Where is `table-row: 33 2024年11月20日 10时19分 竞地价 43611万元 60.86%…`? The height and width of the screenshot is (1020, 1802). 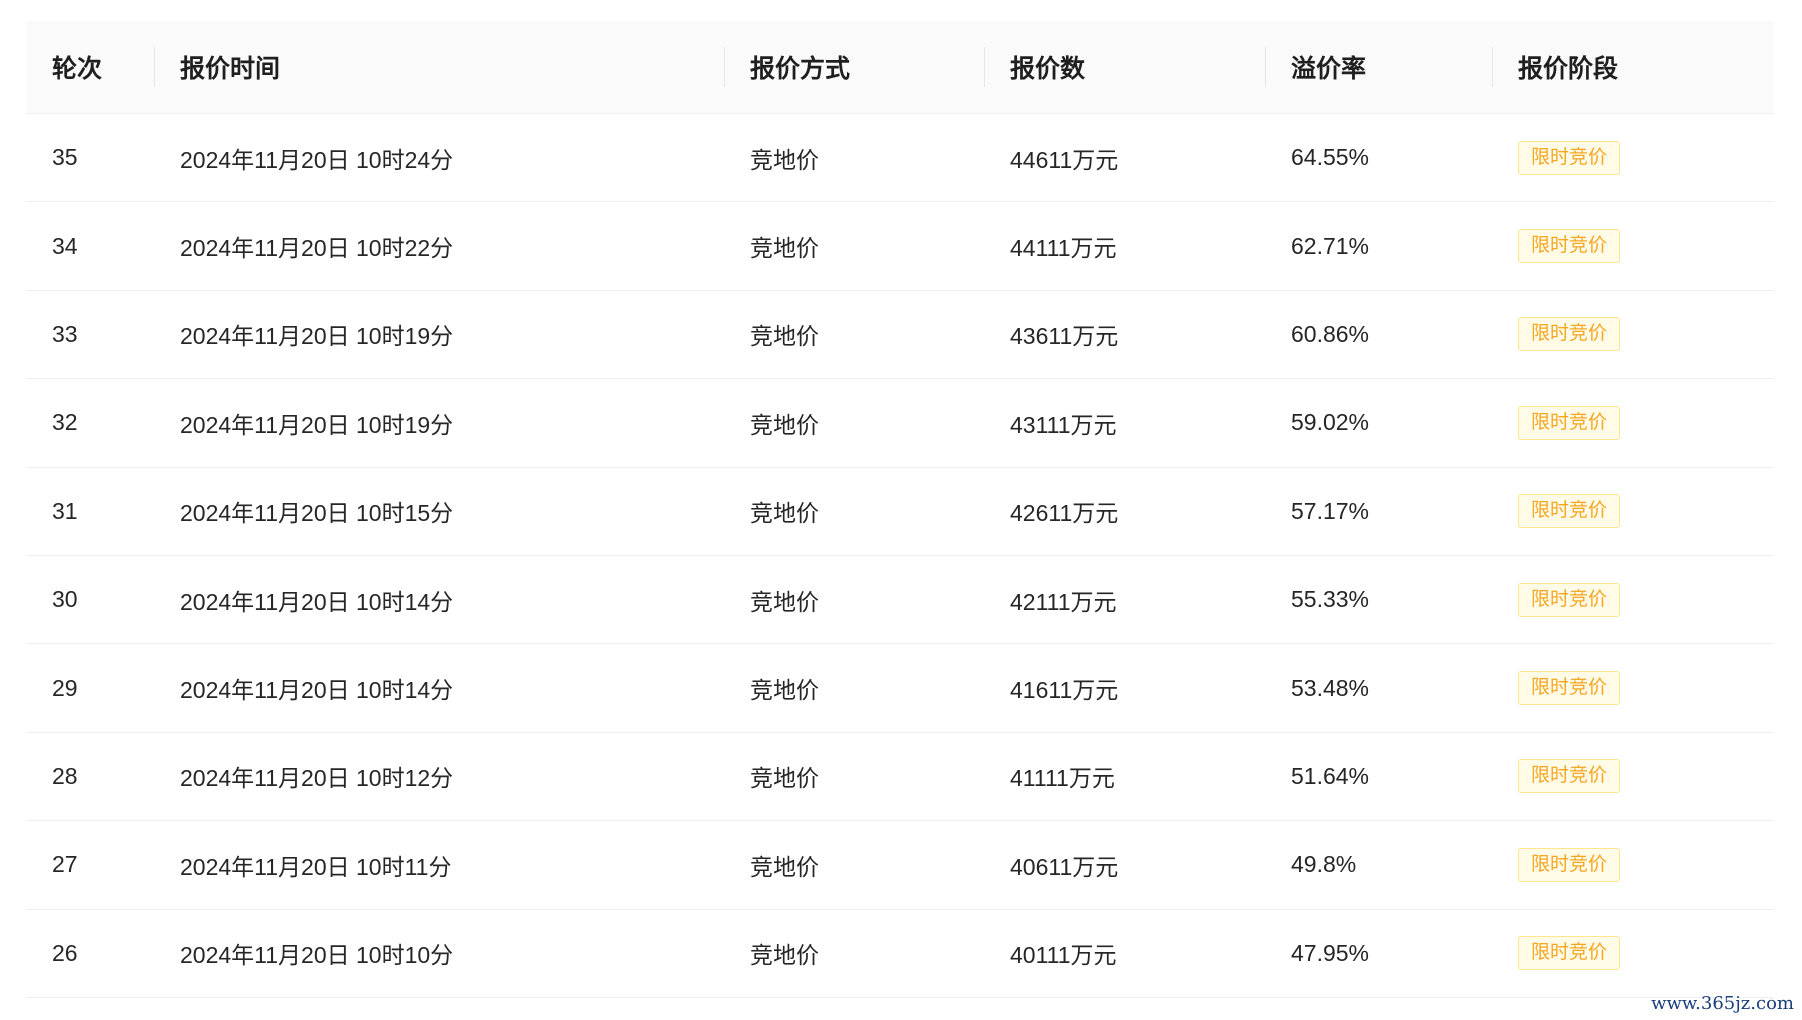 table-row: 33 2024年11月20日 10时19分 竞地价 43611万元 60.86%… is located at coordinates (900, 335).